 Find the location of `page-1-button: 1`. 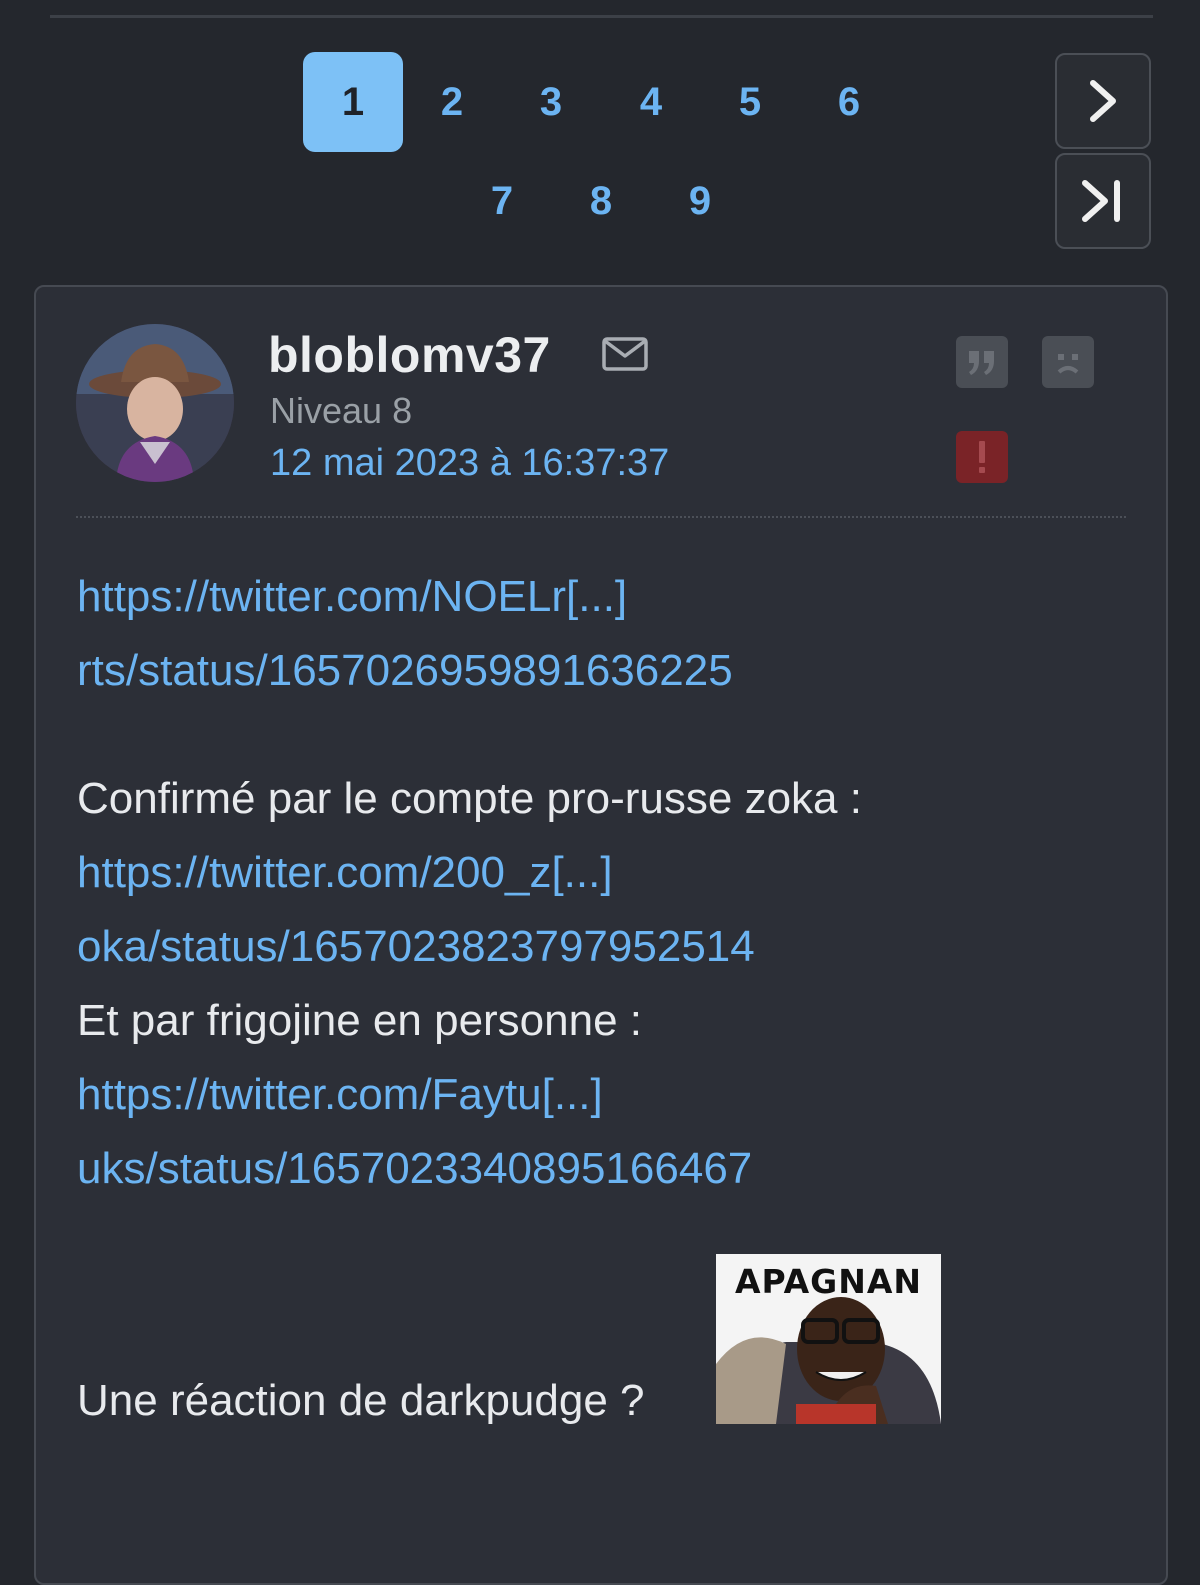

page-1-button: 1 is located at coordinates (353, 102).